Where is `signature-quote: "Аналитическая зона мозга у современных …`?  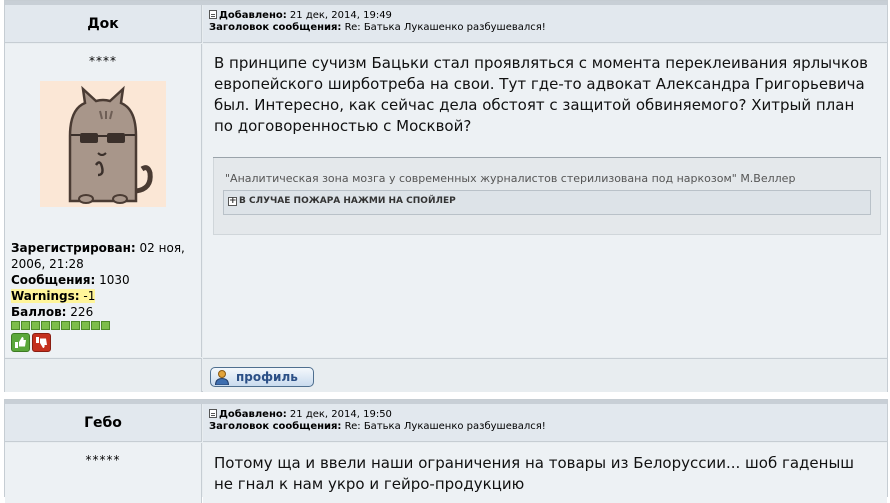
signature-quote: "Аналитическая зона мозга у современных … is located at coordinates (510, 178).